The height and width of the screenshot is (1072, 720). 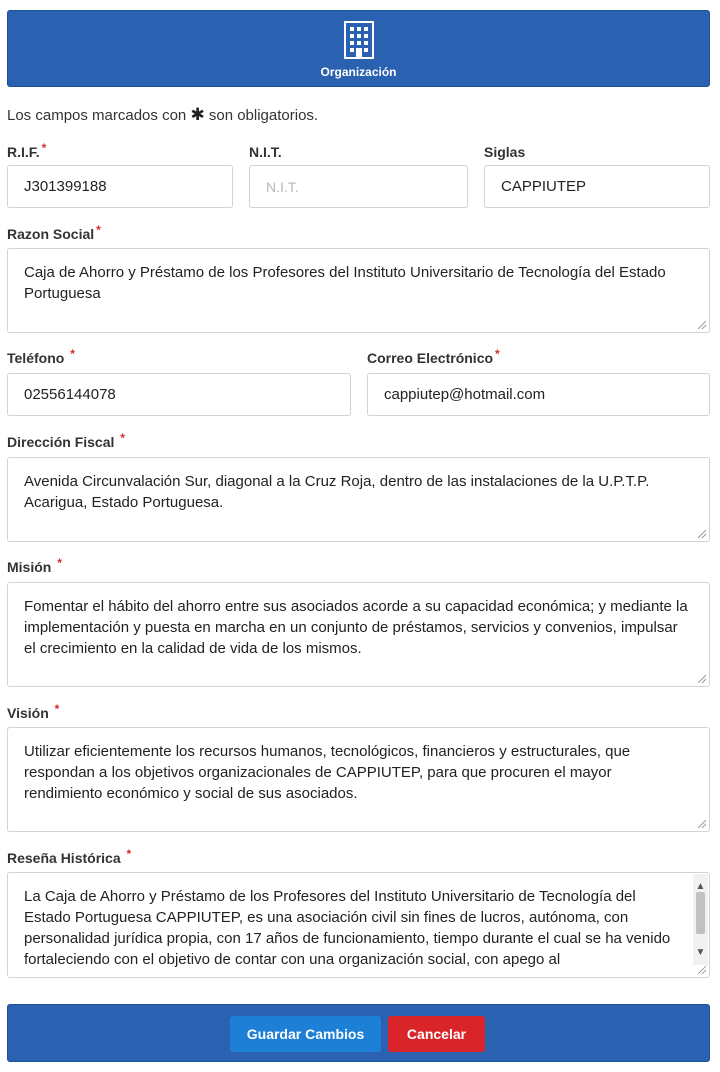 What do you see at coordinates (27, 150) in the screenshot?
I see `rif-label: R.I.F. *` at bounding box center [27, 150].